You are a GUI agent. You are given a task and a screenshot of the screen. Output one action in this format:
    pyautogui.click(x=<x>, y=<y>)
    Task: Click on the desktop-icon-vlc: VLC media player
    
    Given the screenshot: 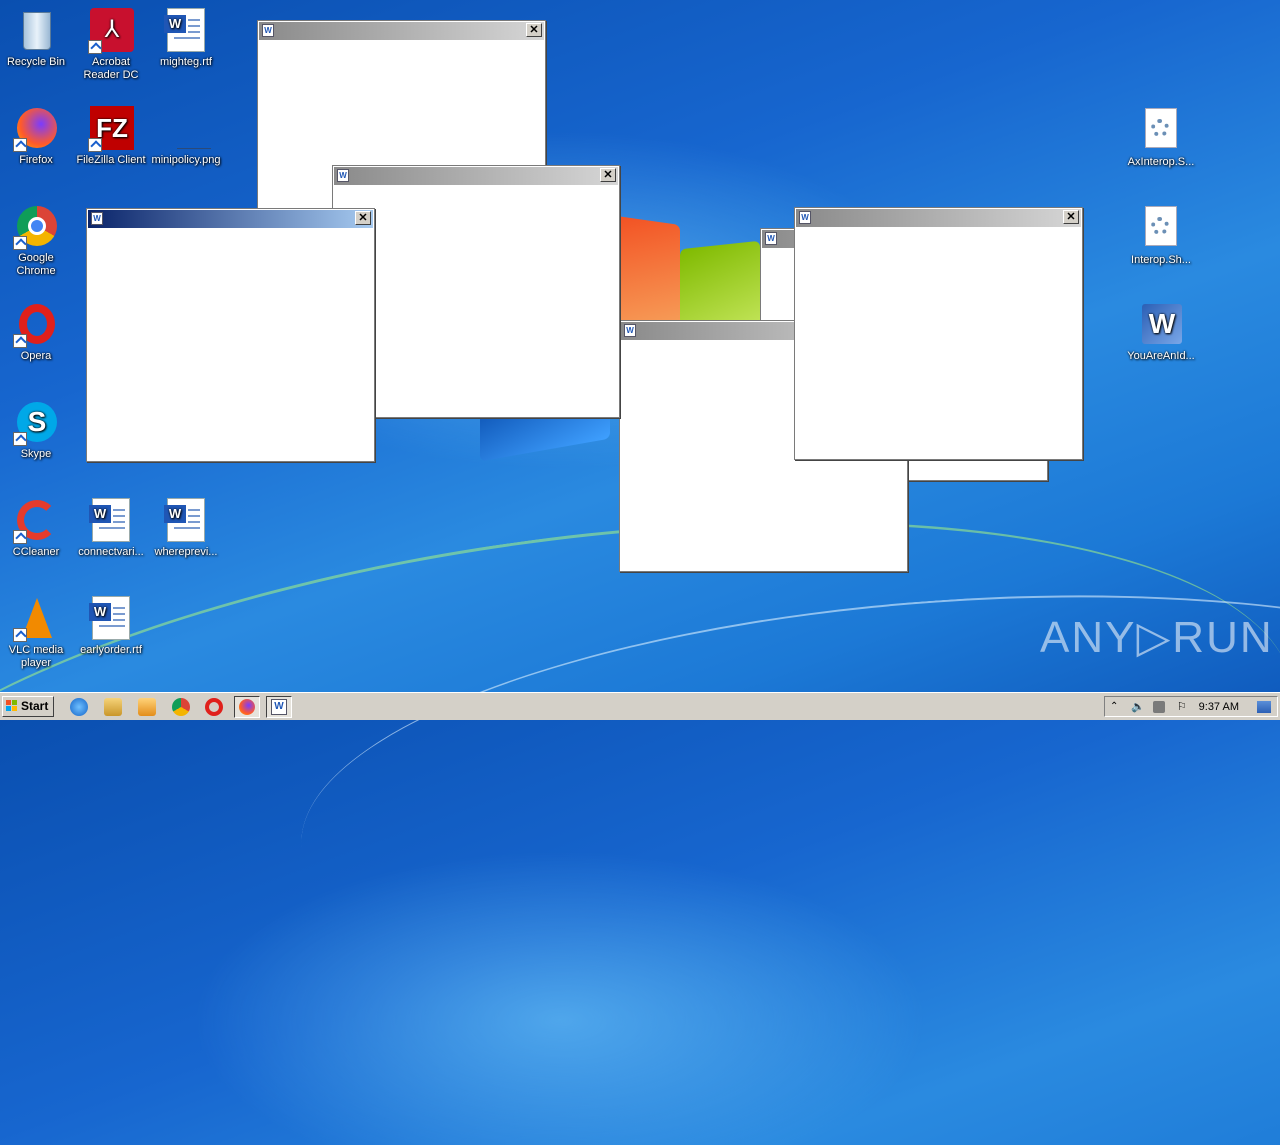 What is the action you would take?
    pyautogui.click(x=37, y=633)
    